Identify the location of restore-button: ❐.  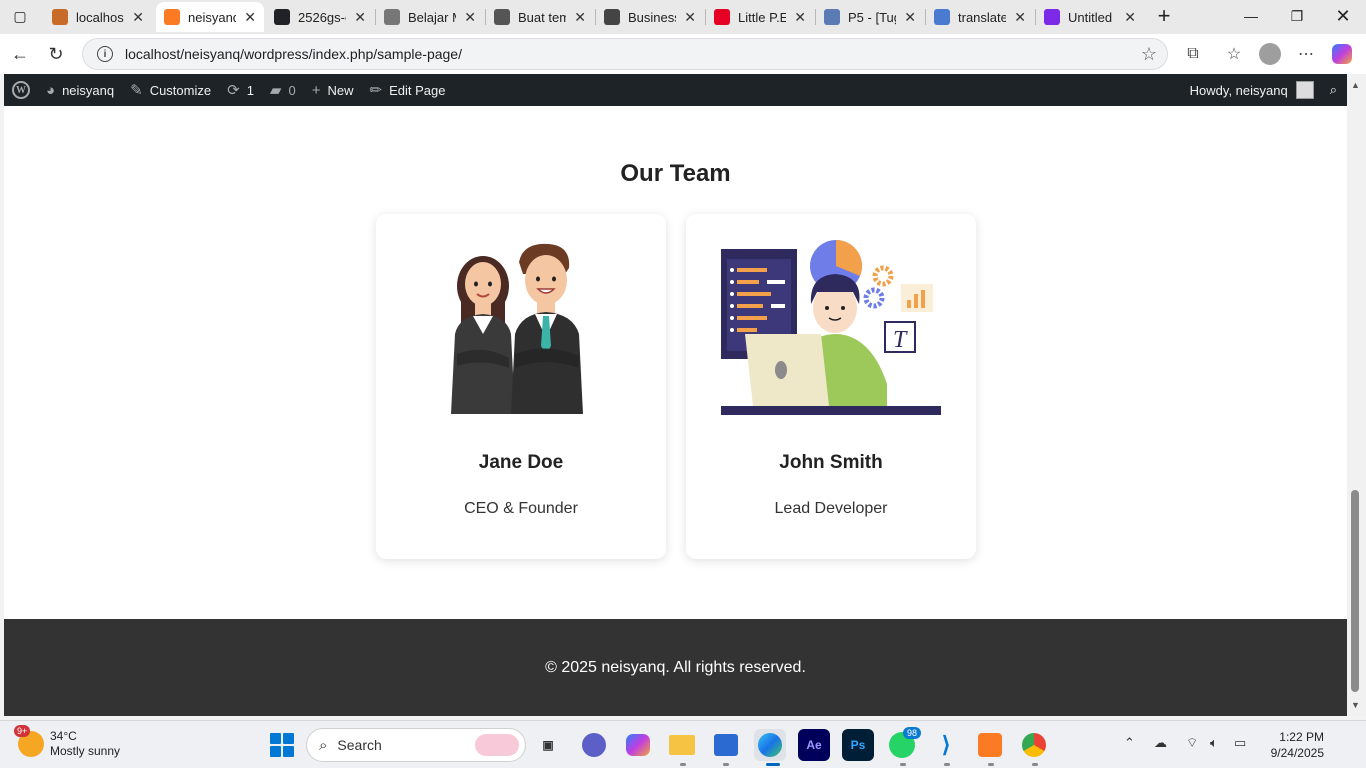
(1297, 16).